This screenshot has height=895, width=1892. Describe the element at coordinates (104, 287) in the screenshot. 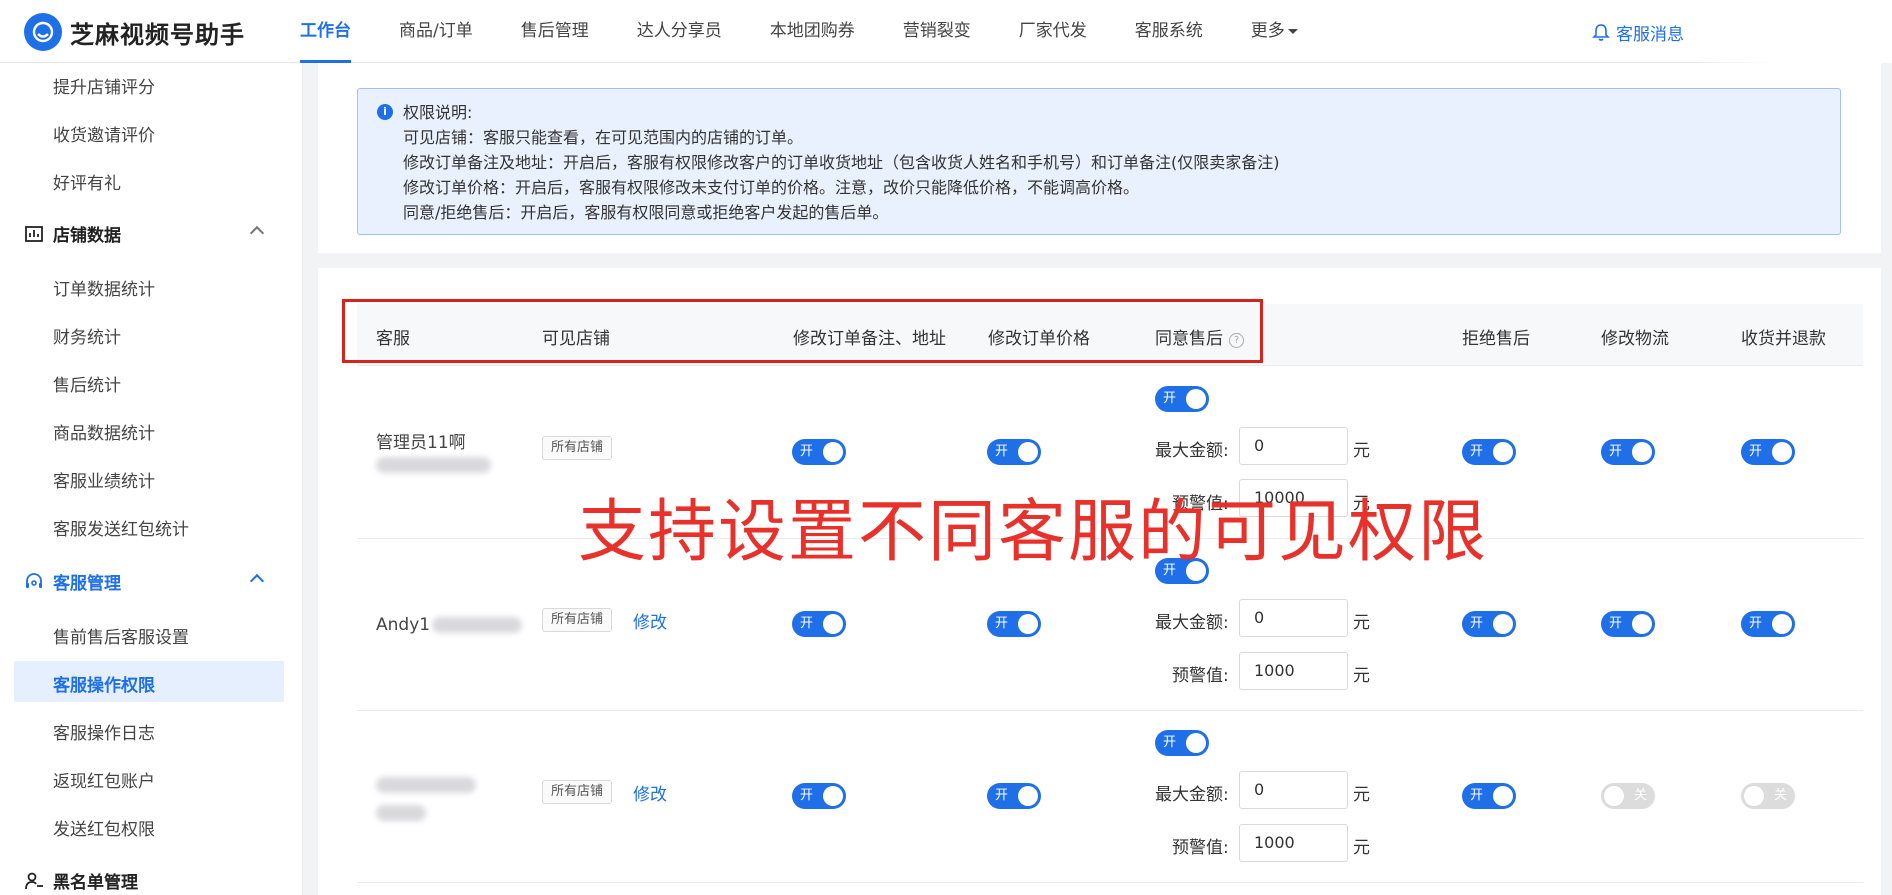

I see `sidebar-item-order-stats: 订单数据统计` at that location.